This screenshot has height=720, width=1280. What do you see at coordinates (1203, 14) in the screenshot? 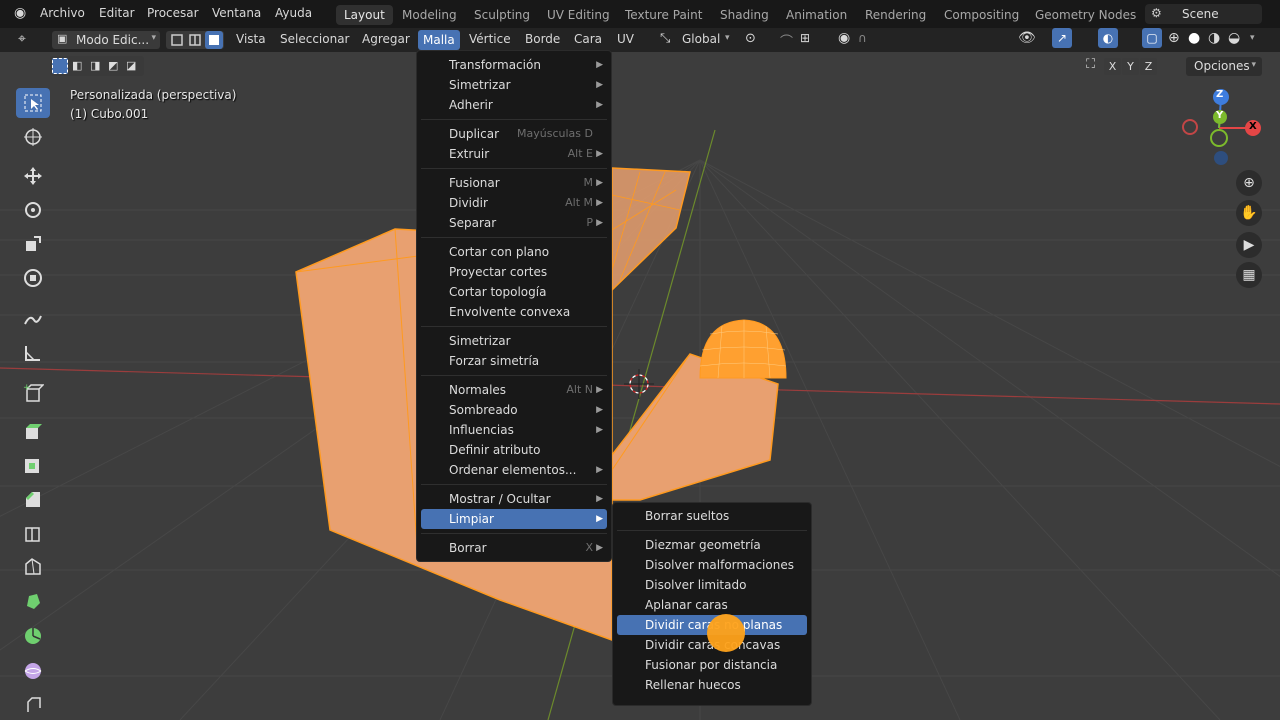
I see `scene-selector: ⚙ Scene` at bounding box center [1203, 14].